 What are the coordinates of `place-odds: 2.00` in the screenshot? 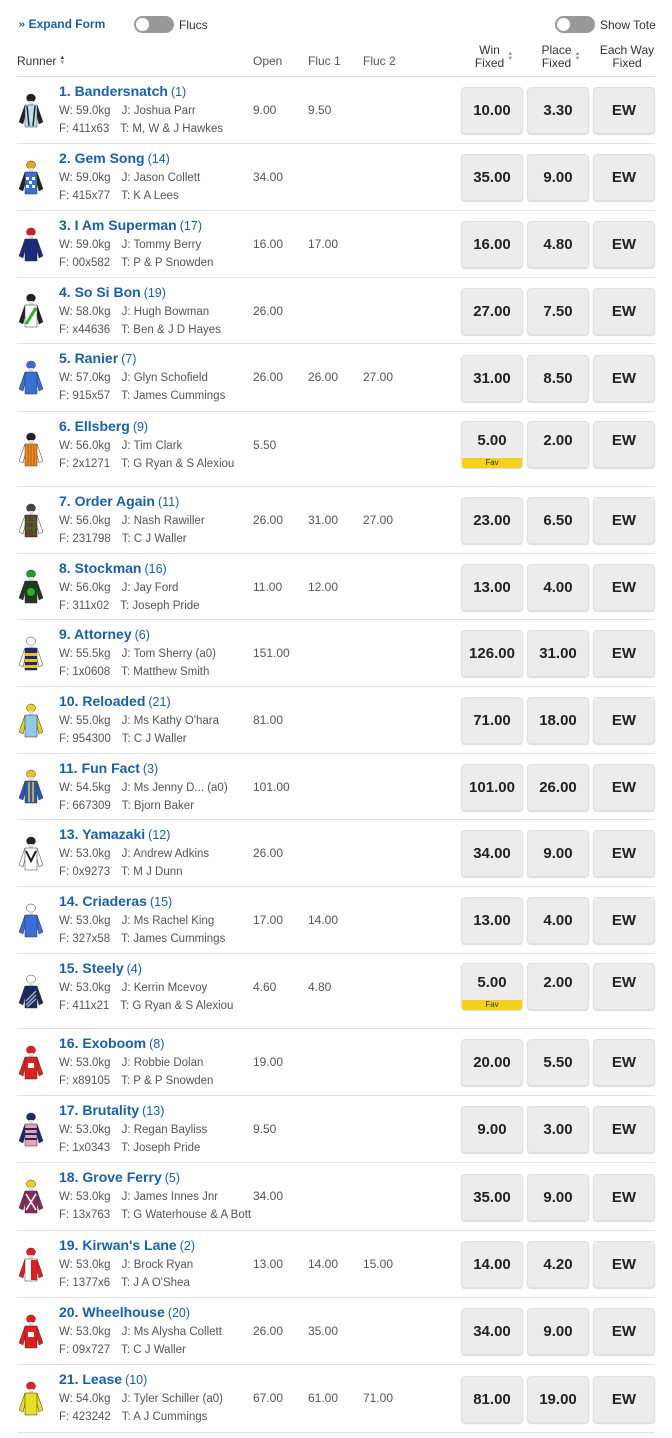 It's located at (558, 982).